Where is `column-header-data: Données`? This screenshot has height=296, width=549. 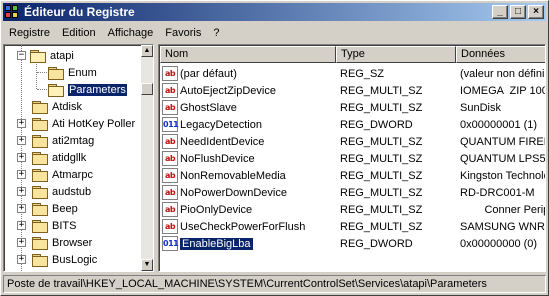 column-header-data: Données is located at coordinates (500, 54).